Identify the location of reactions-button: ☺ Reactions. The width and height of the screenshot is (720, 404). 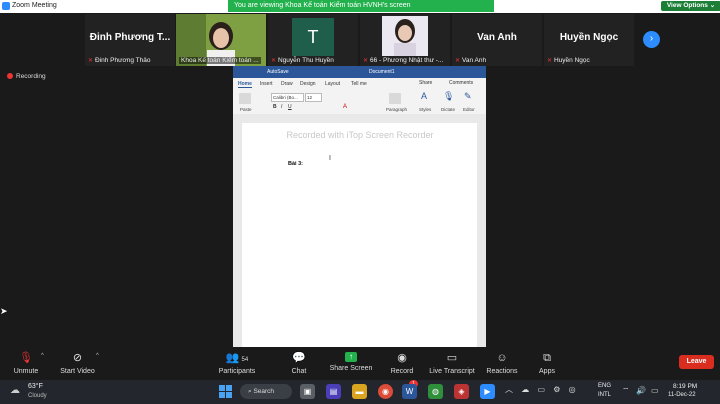
(502, 363).